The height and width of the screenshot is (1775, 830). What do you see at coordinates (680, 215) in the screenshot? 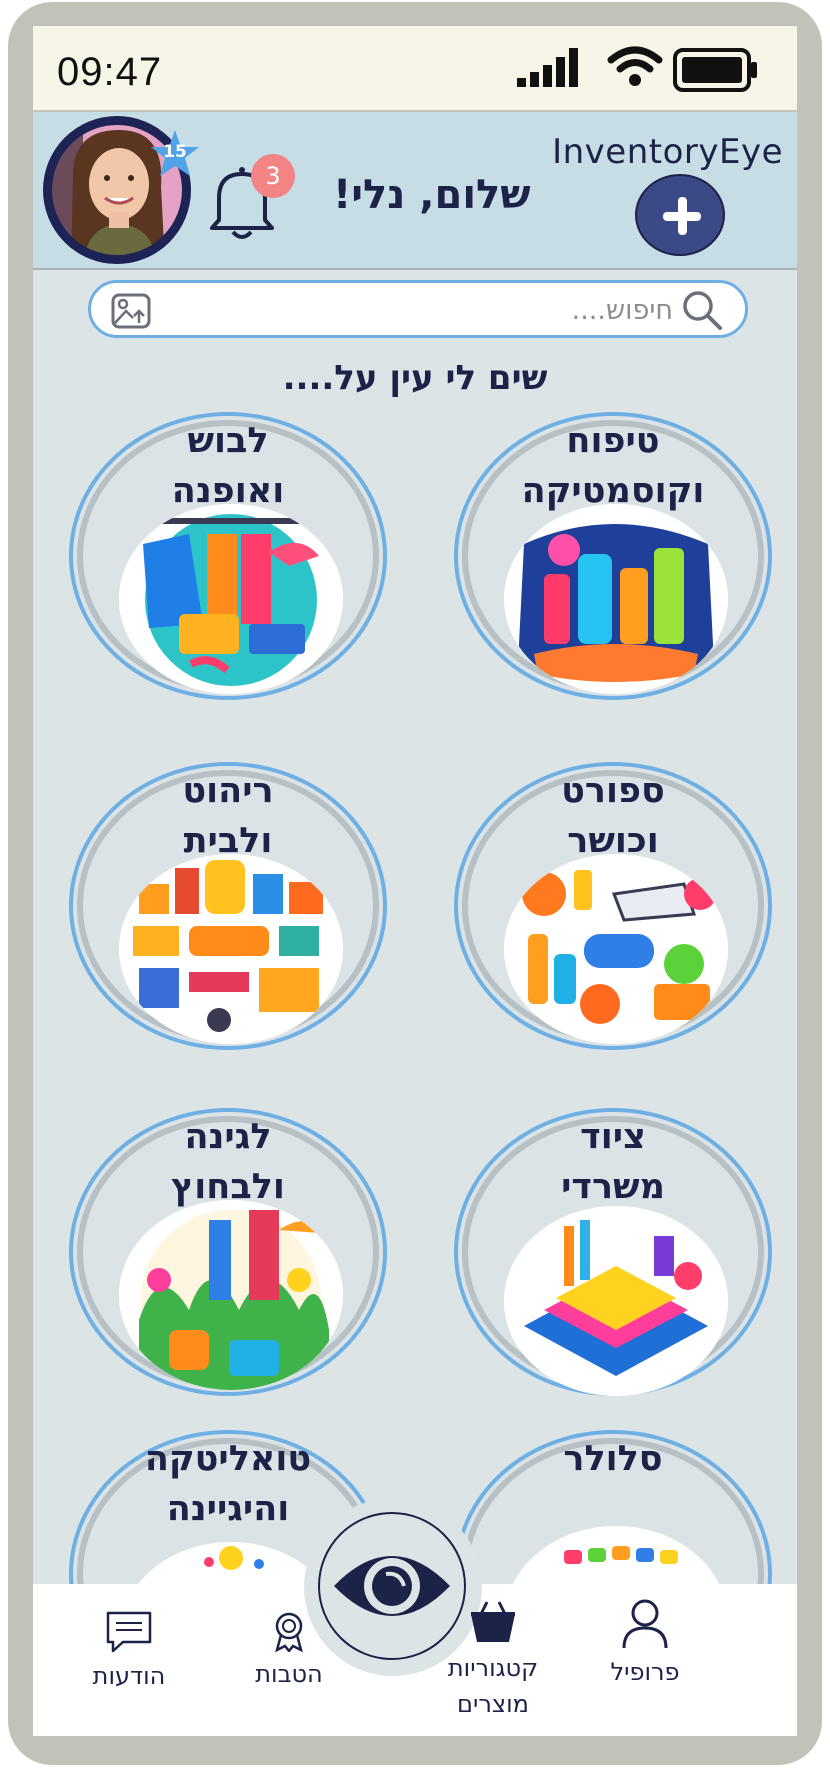
I see `add-button` at bounding box center [680, 215].